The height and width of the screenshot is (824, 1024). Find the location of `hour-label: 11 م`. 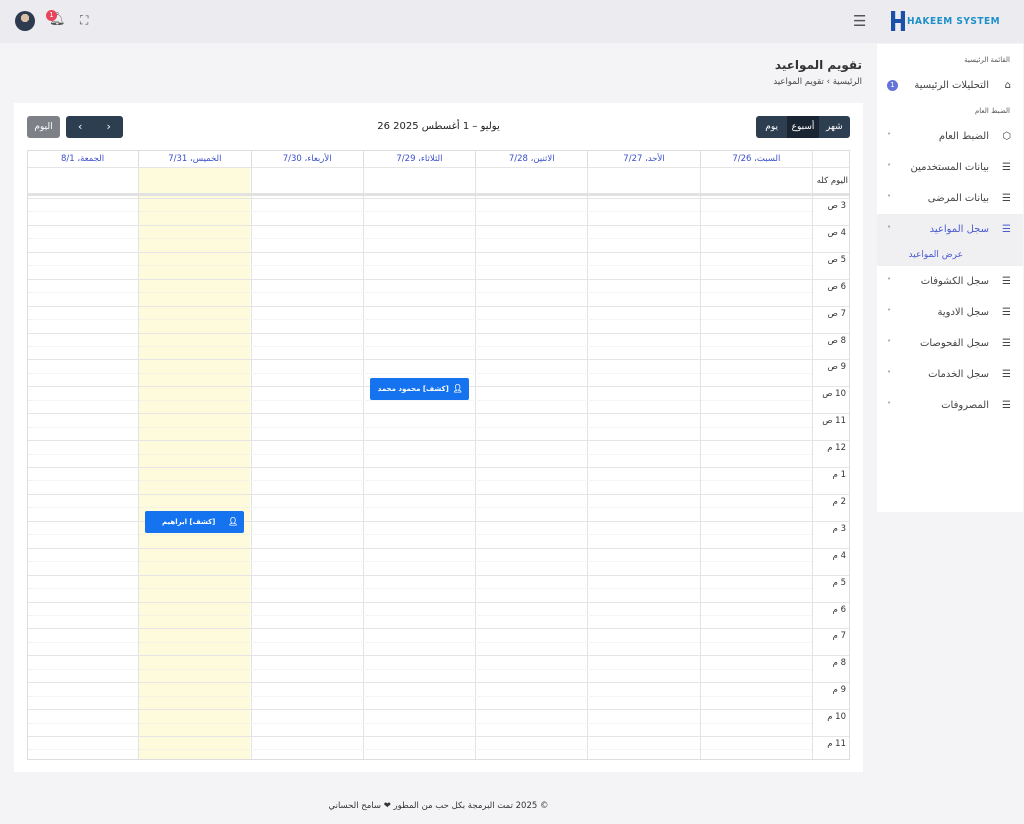

hour-label: 11 م is located at coordinates (836, 744).